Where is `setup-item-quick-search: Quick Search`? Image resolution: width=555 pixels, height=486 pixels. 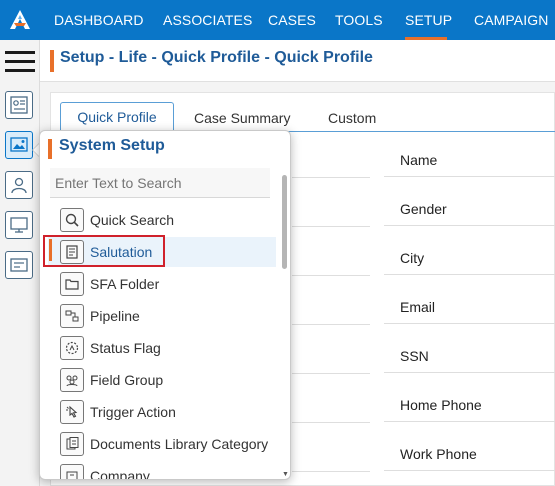
setup-item-quick-search: Quick Search is located at coordinates (162, 220).